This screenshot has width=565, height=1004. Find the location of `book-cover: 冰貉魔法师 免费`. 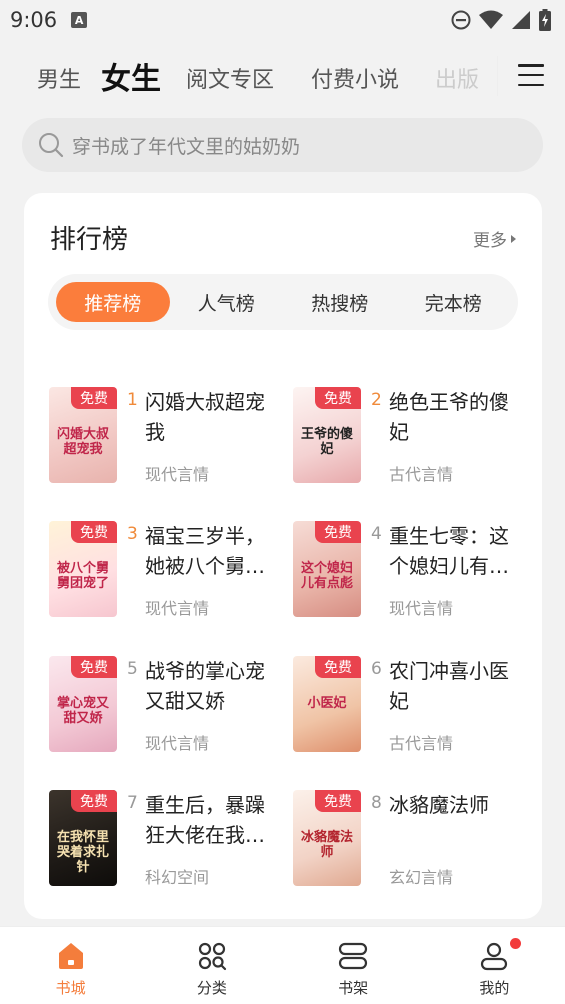

book-cover: 冰貉魔法师 免费 is located at coordinates (327, 838).